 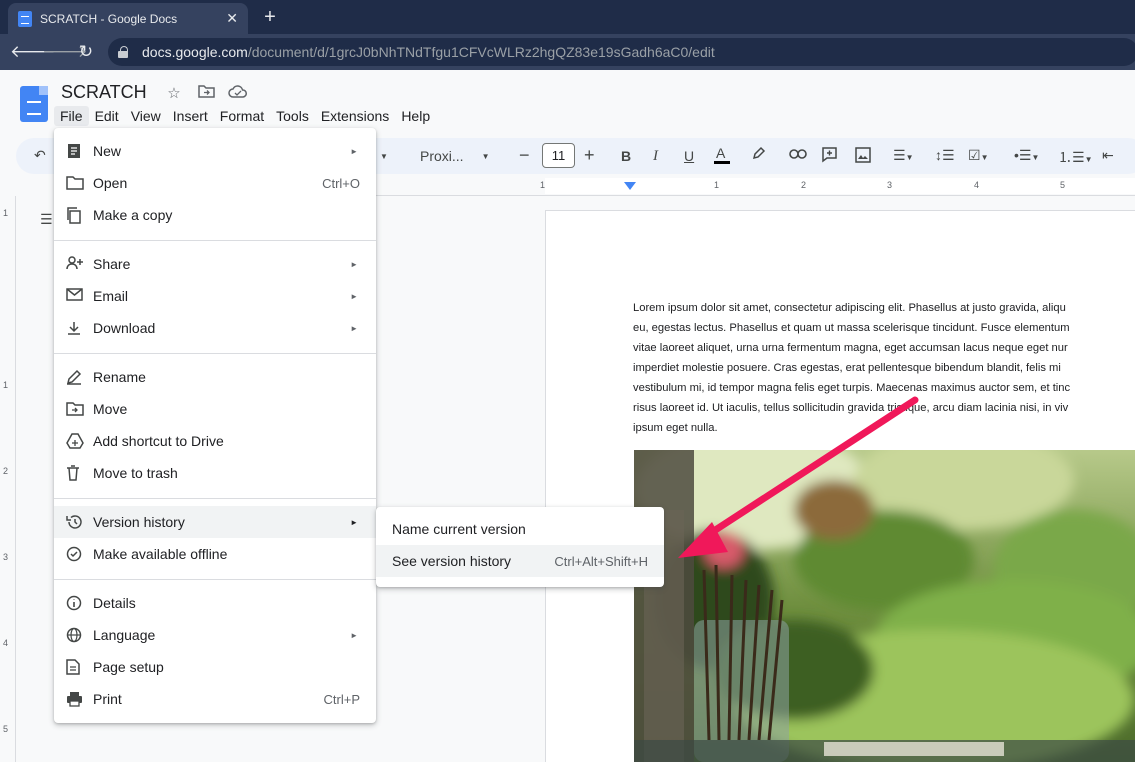 I want to click on style-dropdown-icon: ▼, so click(x=384, y=156).